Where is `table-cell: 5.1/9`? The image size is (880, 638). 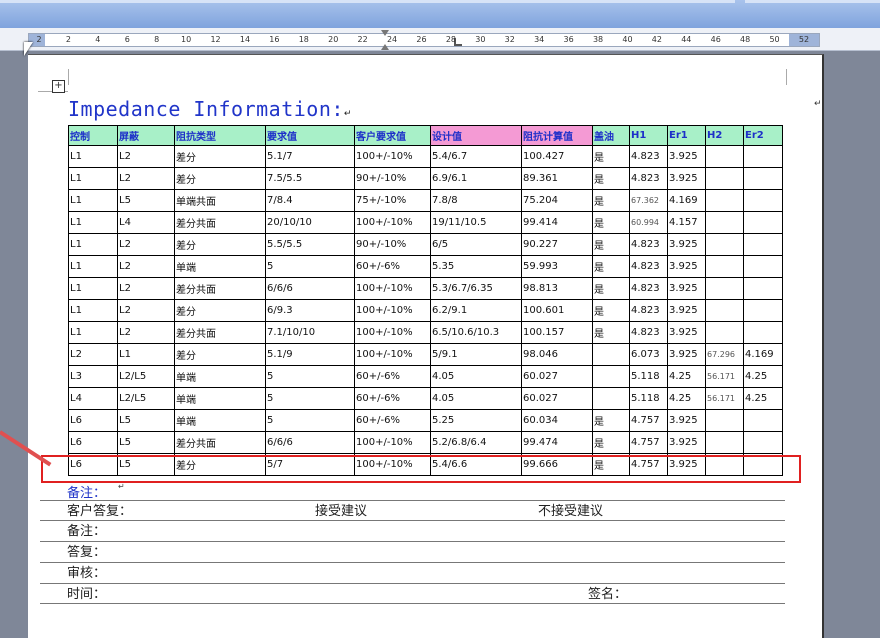 table-cell: 5.1/9 is located at coordinates (310, 354).